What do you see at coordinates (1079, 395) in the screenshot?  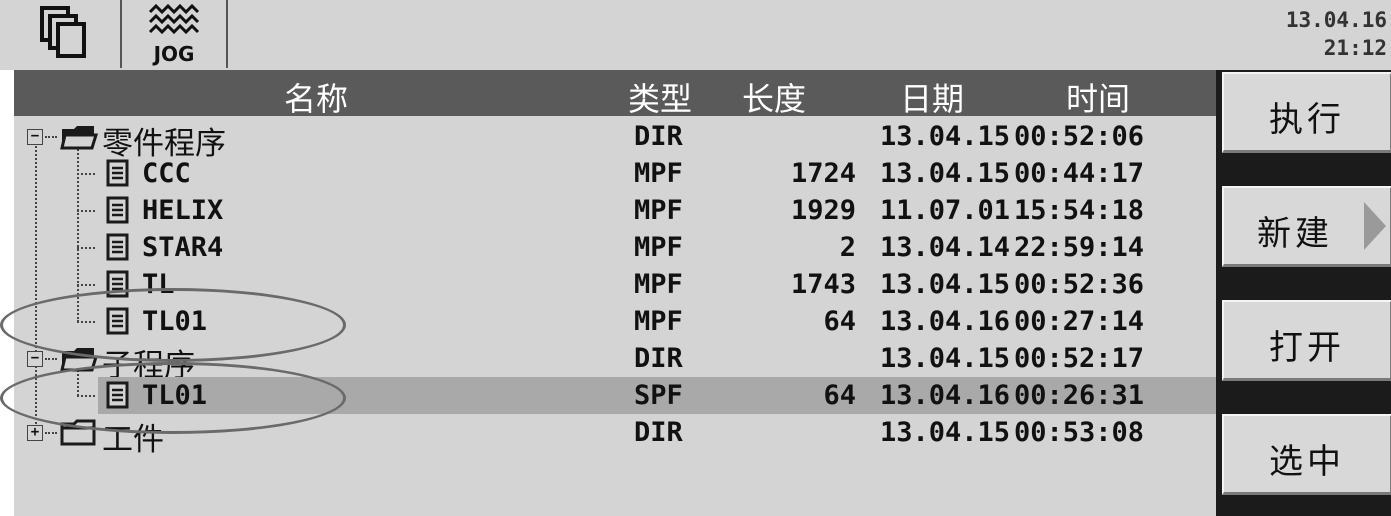 I see `row-time: 00:26:31` at bounding box center [1079, 395].